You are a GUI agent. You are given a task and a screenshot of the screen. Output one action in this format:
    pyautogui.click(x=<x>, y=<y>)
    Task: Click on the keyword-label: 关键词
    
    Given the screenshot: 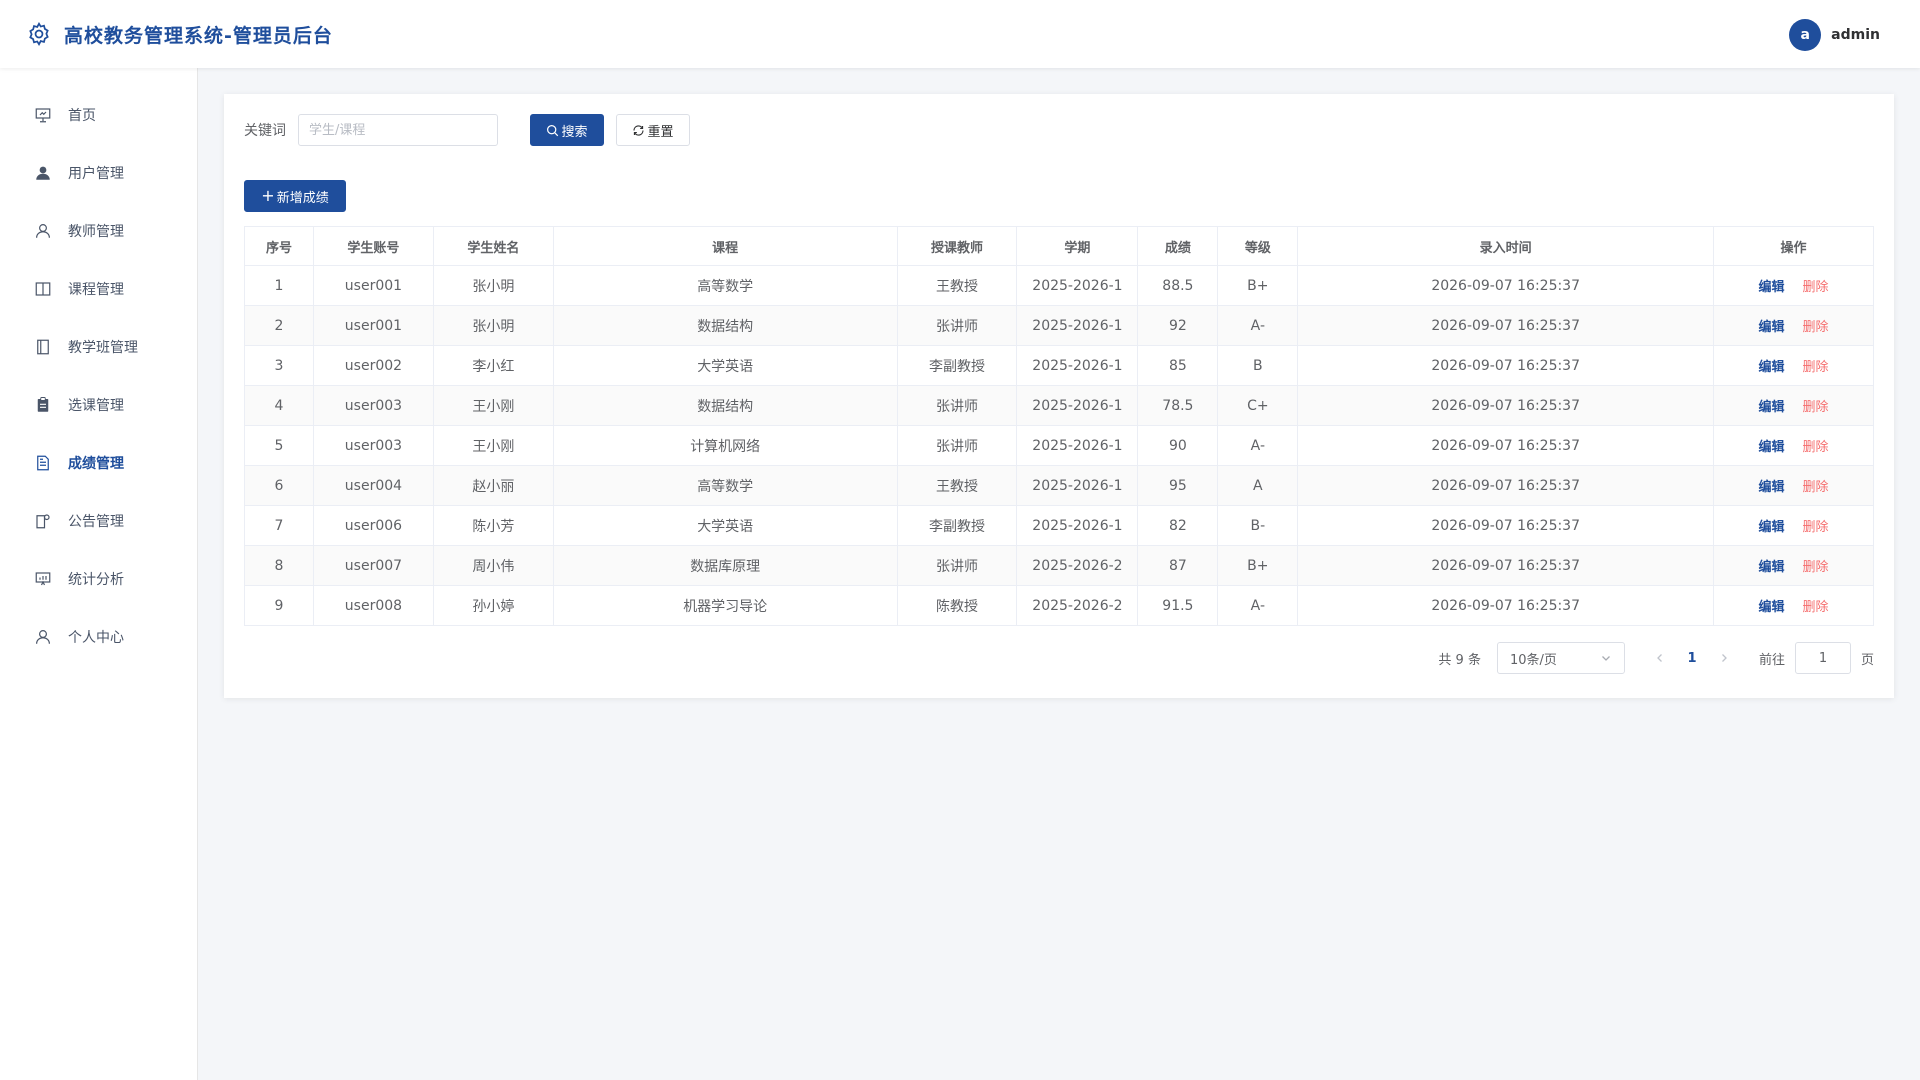 What is the action you would take?
    pyautogui.click(x=265, y=131)
    